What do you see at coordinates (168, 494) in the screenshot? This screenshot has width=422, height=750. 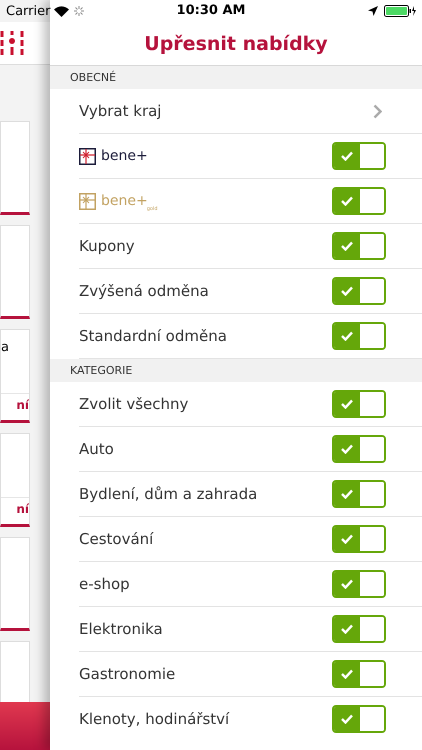 I see `row-label: Bydlení, dům a zahrada` at bounding box center [168, 494].